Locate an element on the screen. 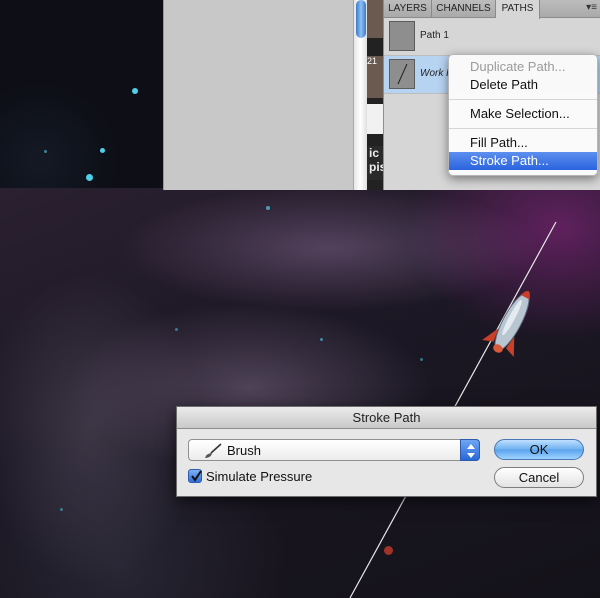 Image resolution: width=600 pixels, height=598 pixels. cancel-button: Cancel is located at coordinates (539, 477).